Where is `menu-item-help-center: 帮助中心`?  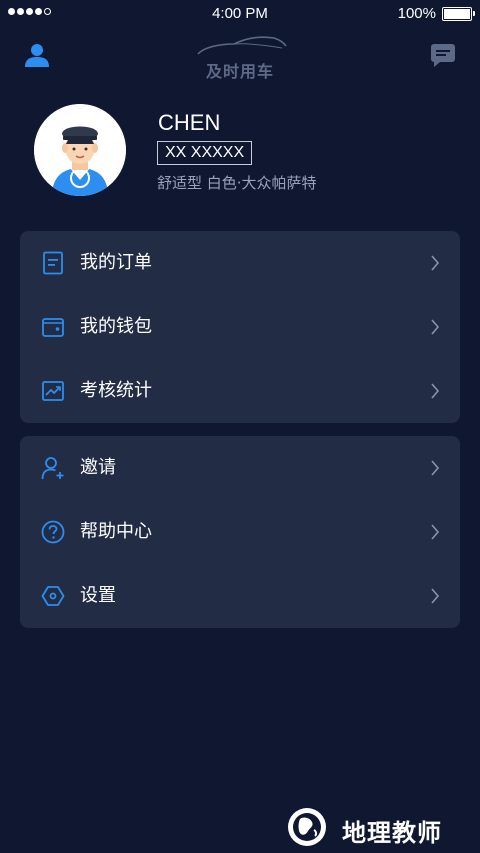 menu-item-help-center: 帮助中心 is located at coordinates (240, 532).